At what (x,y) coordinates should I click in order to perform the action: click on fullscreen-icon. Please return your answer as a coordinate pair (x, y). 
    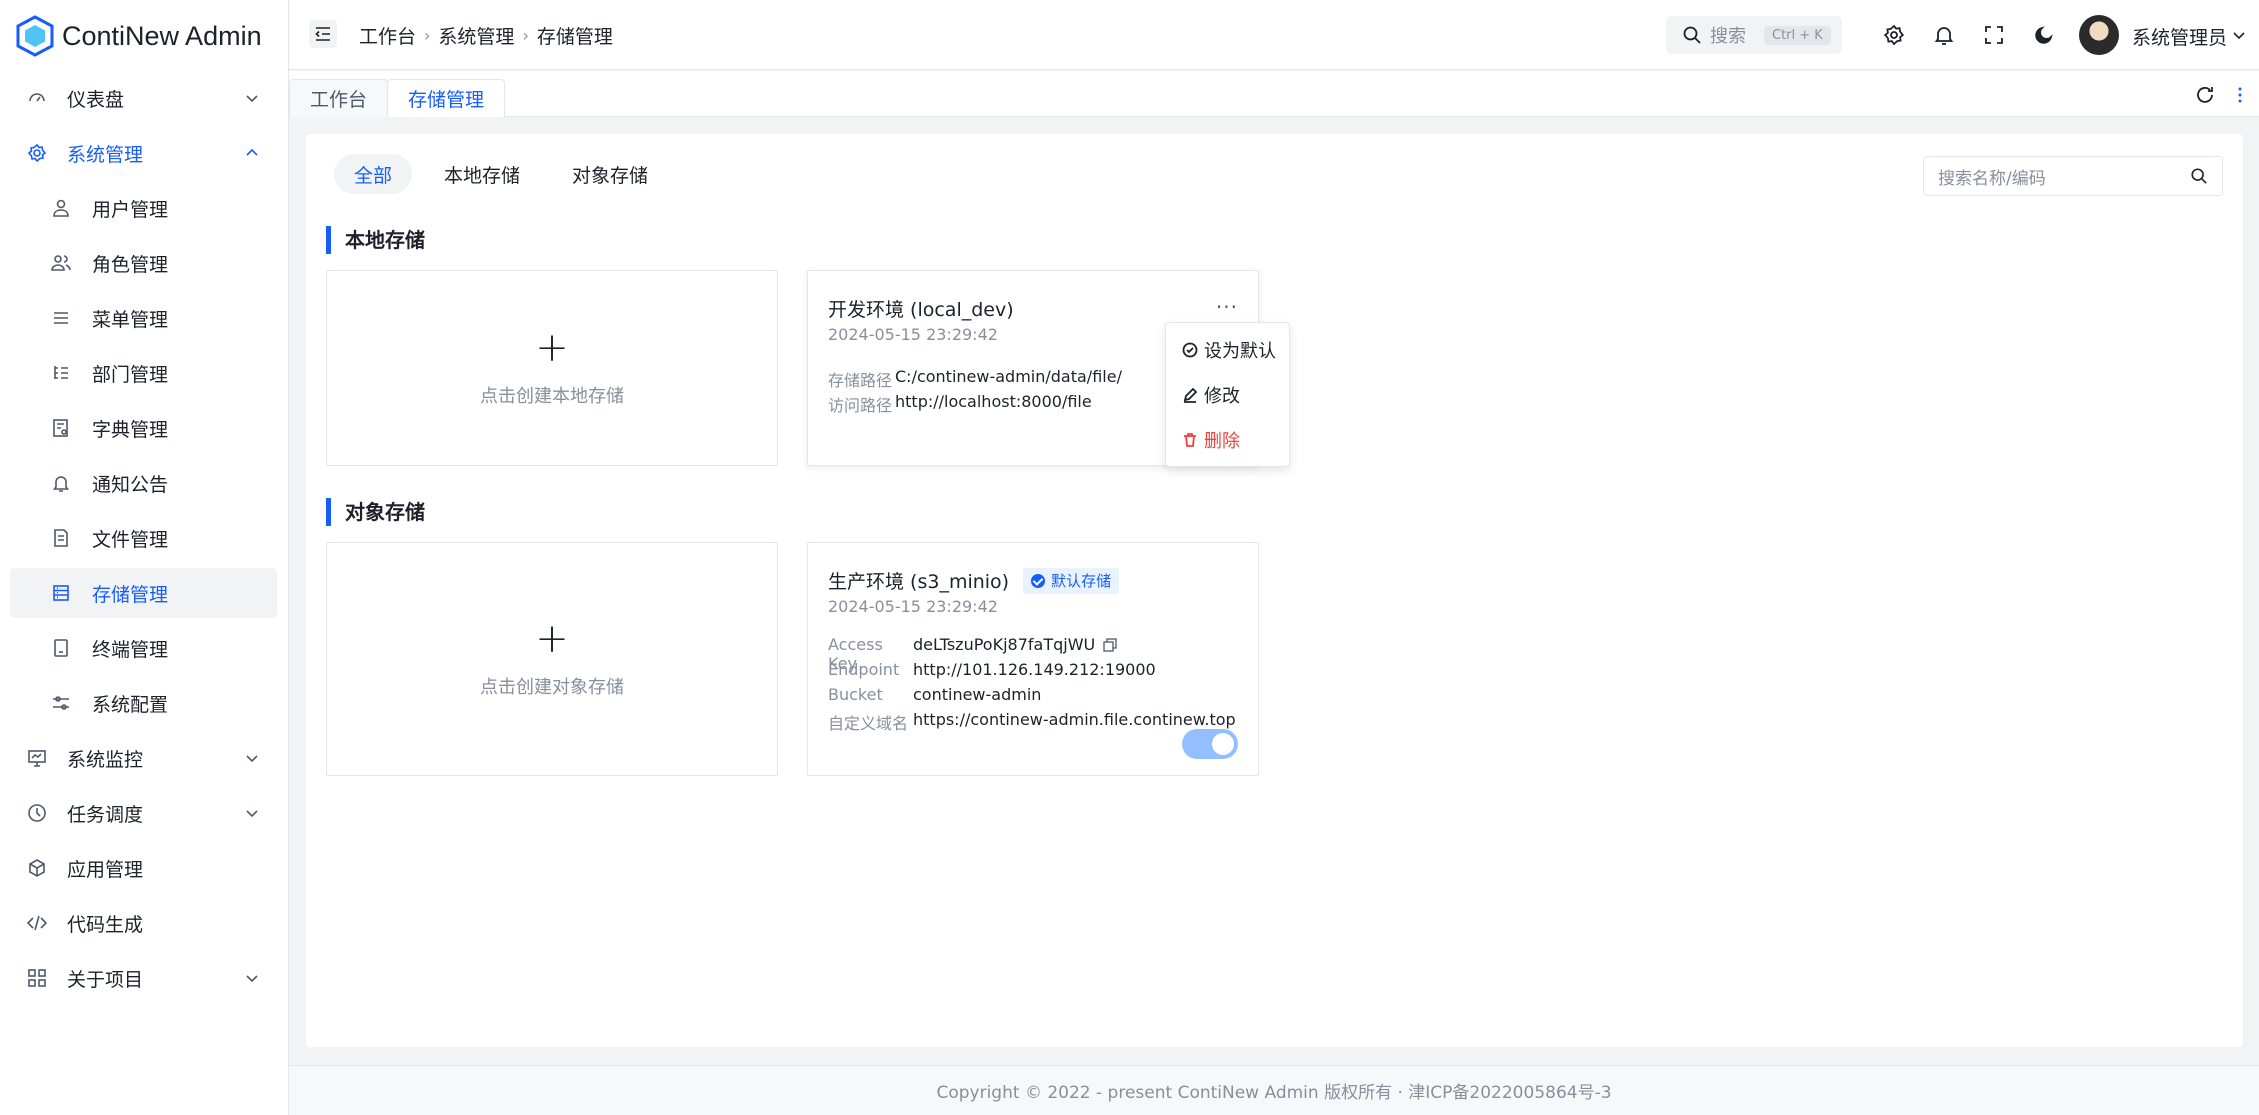
    Looking at the image, I should click on (1994, 35).